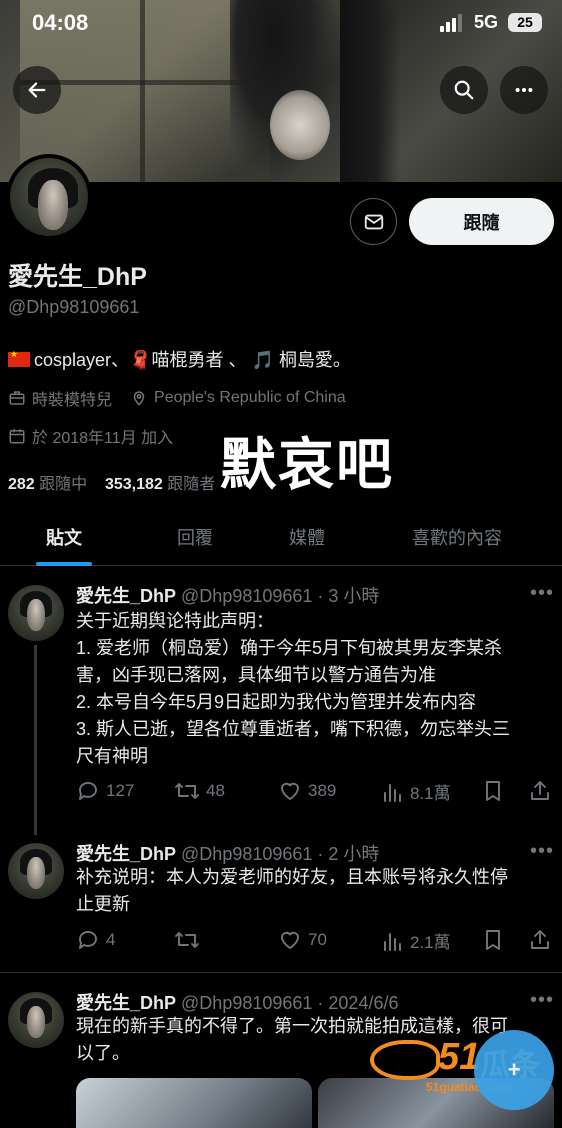  Describe the element at coordinates (316, 891) in the screenshot. I see `tweet-text: 补充说明：本人为爱老师的好友，且本账号将永久性停 止更新` at that location.